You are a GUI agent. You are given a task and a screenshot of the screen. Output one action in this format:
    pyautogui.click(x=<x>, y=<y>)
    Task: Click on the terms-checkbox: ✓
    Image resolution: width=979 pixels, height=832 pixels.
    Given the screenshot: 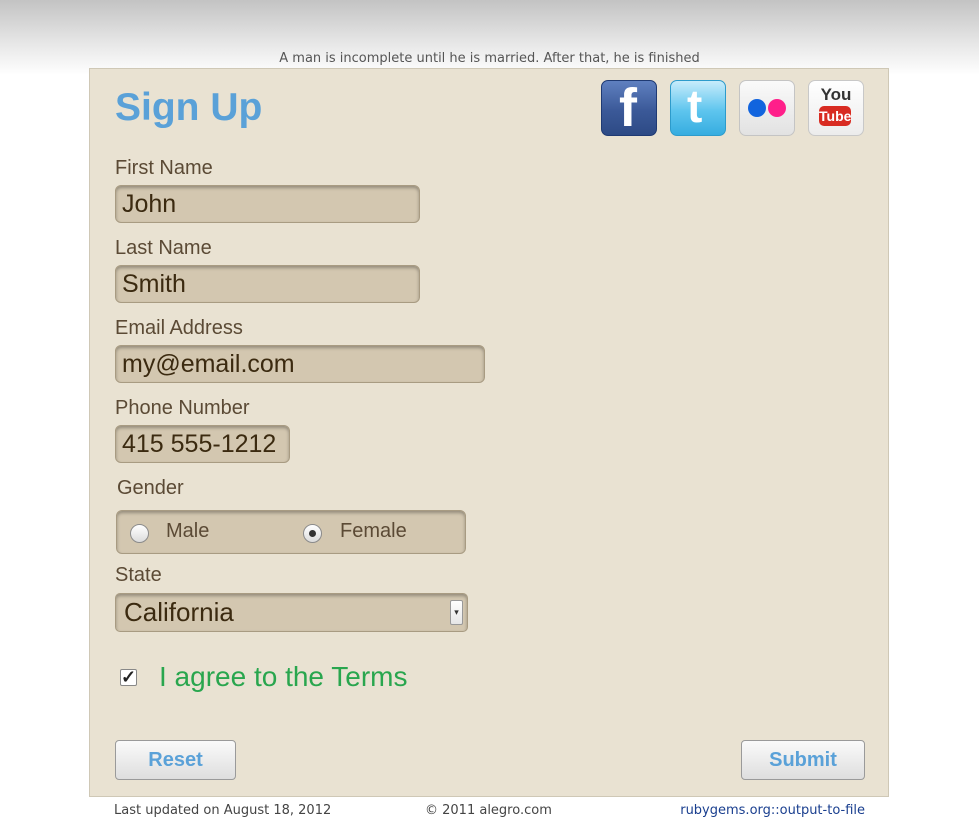 What is the action you would take?
    pyautogui.click(x=128, y=677)
    